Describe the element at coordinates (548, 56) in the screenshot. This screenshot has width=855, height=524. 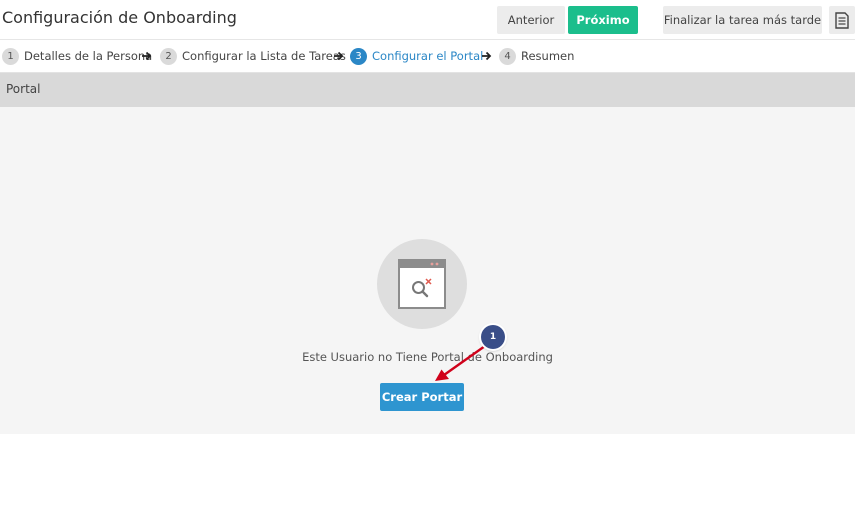
I see `step-label: Resumen` at that location.